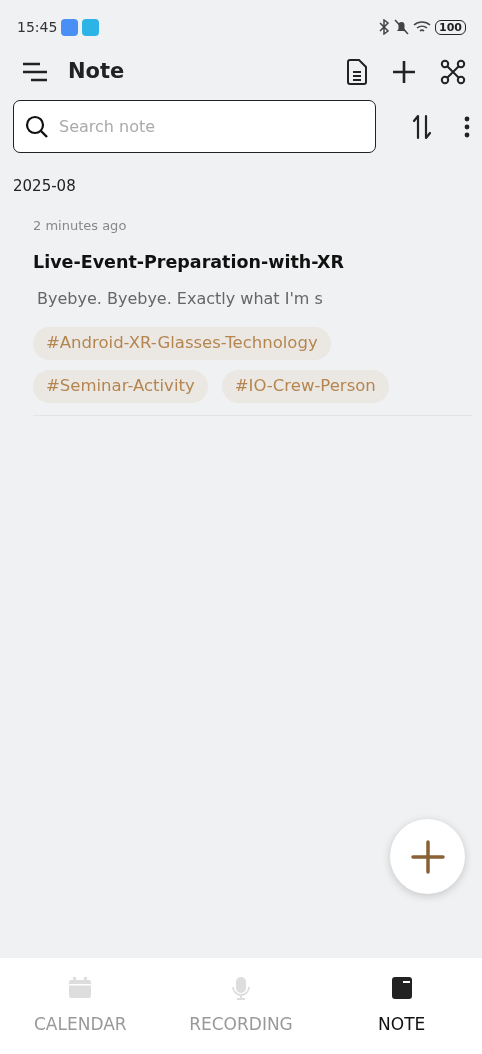 This screenshot has height=1054, width=482. What do you see at coordinates (305, 386) in the screenshot?
I see `tag-chip: #IO-Crew-Person` at bounding box center [305, 386].